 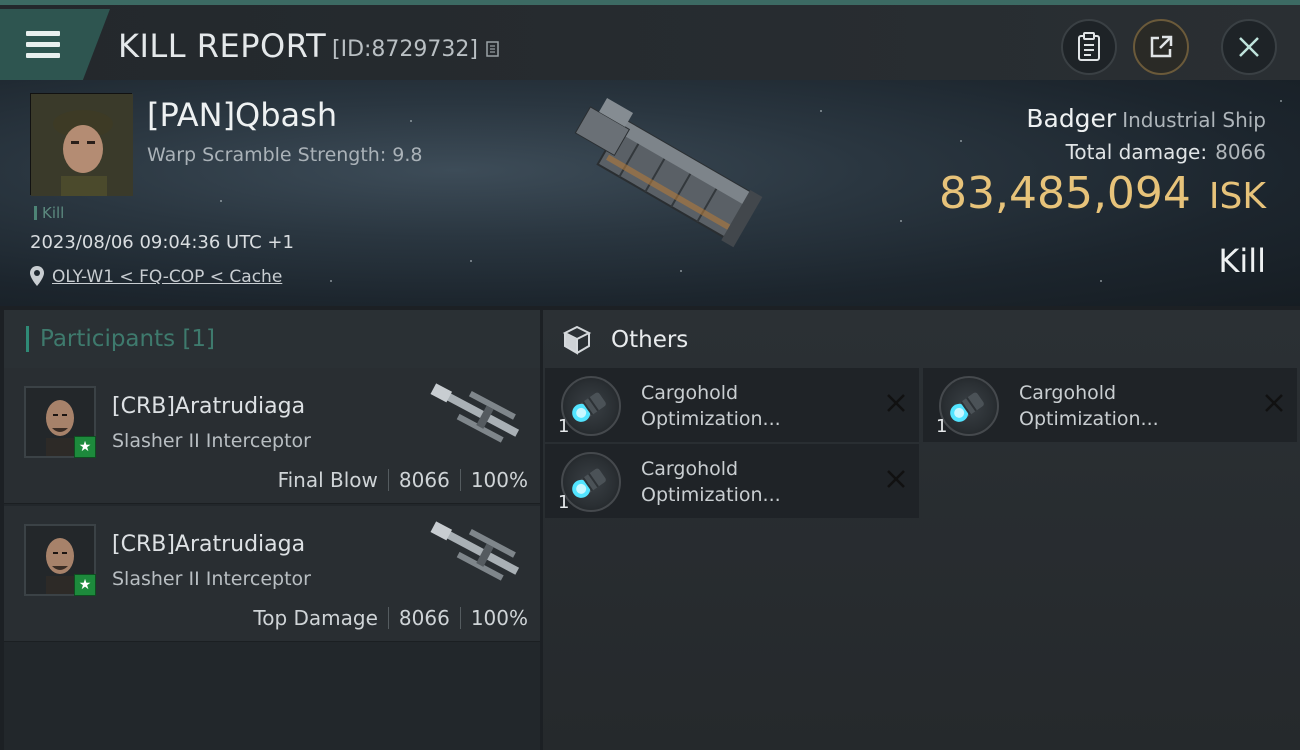 What do you see at coordinates (1136, 152) in the screenshot?
I see `total-damage-label: Total damage:` at bounding box center [1136, 152].